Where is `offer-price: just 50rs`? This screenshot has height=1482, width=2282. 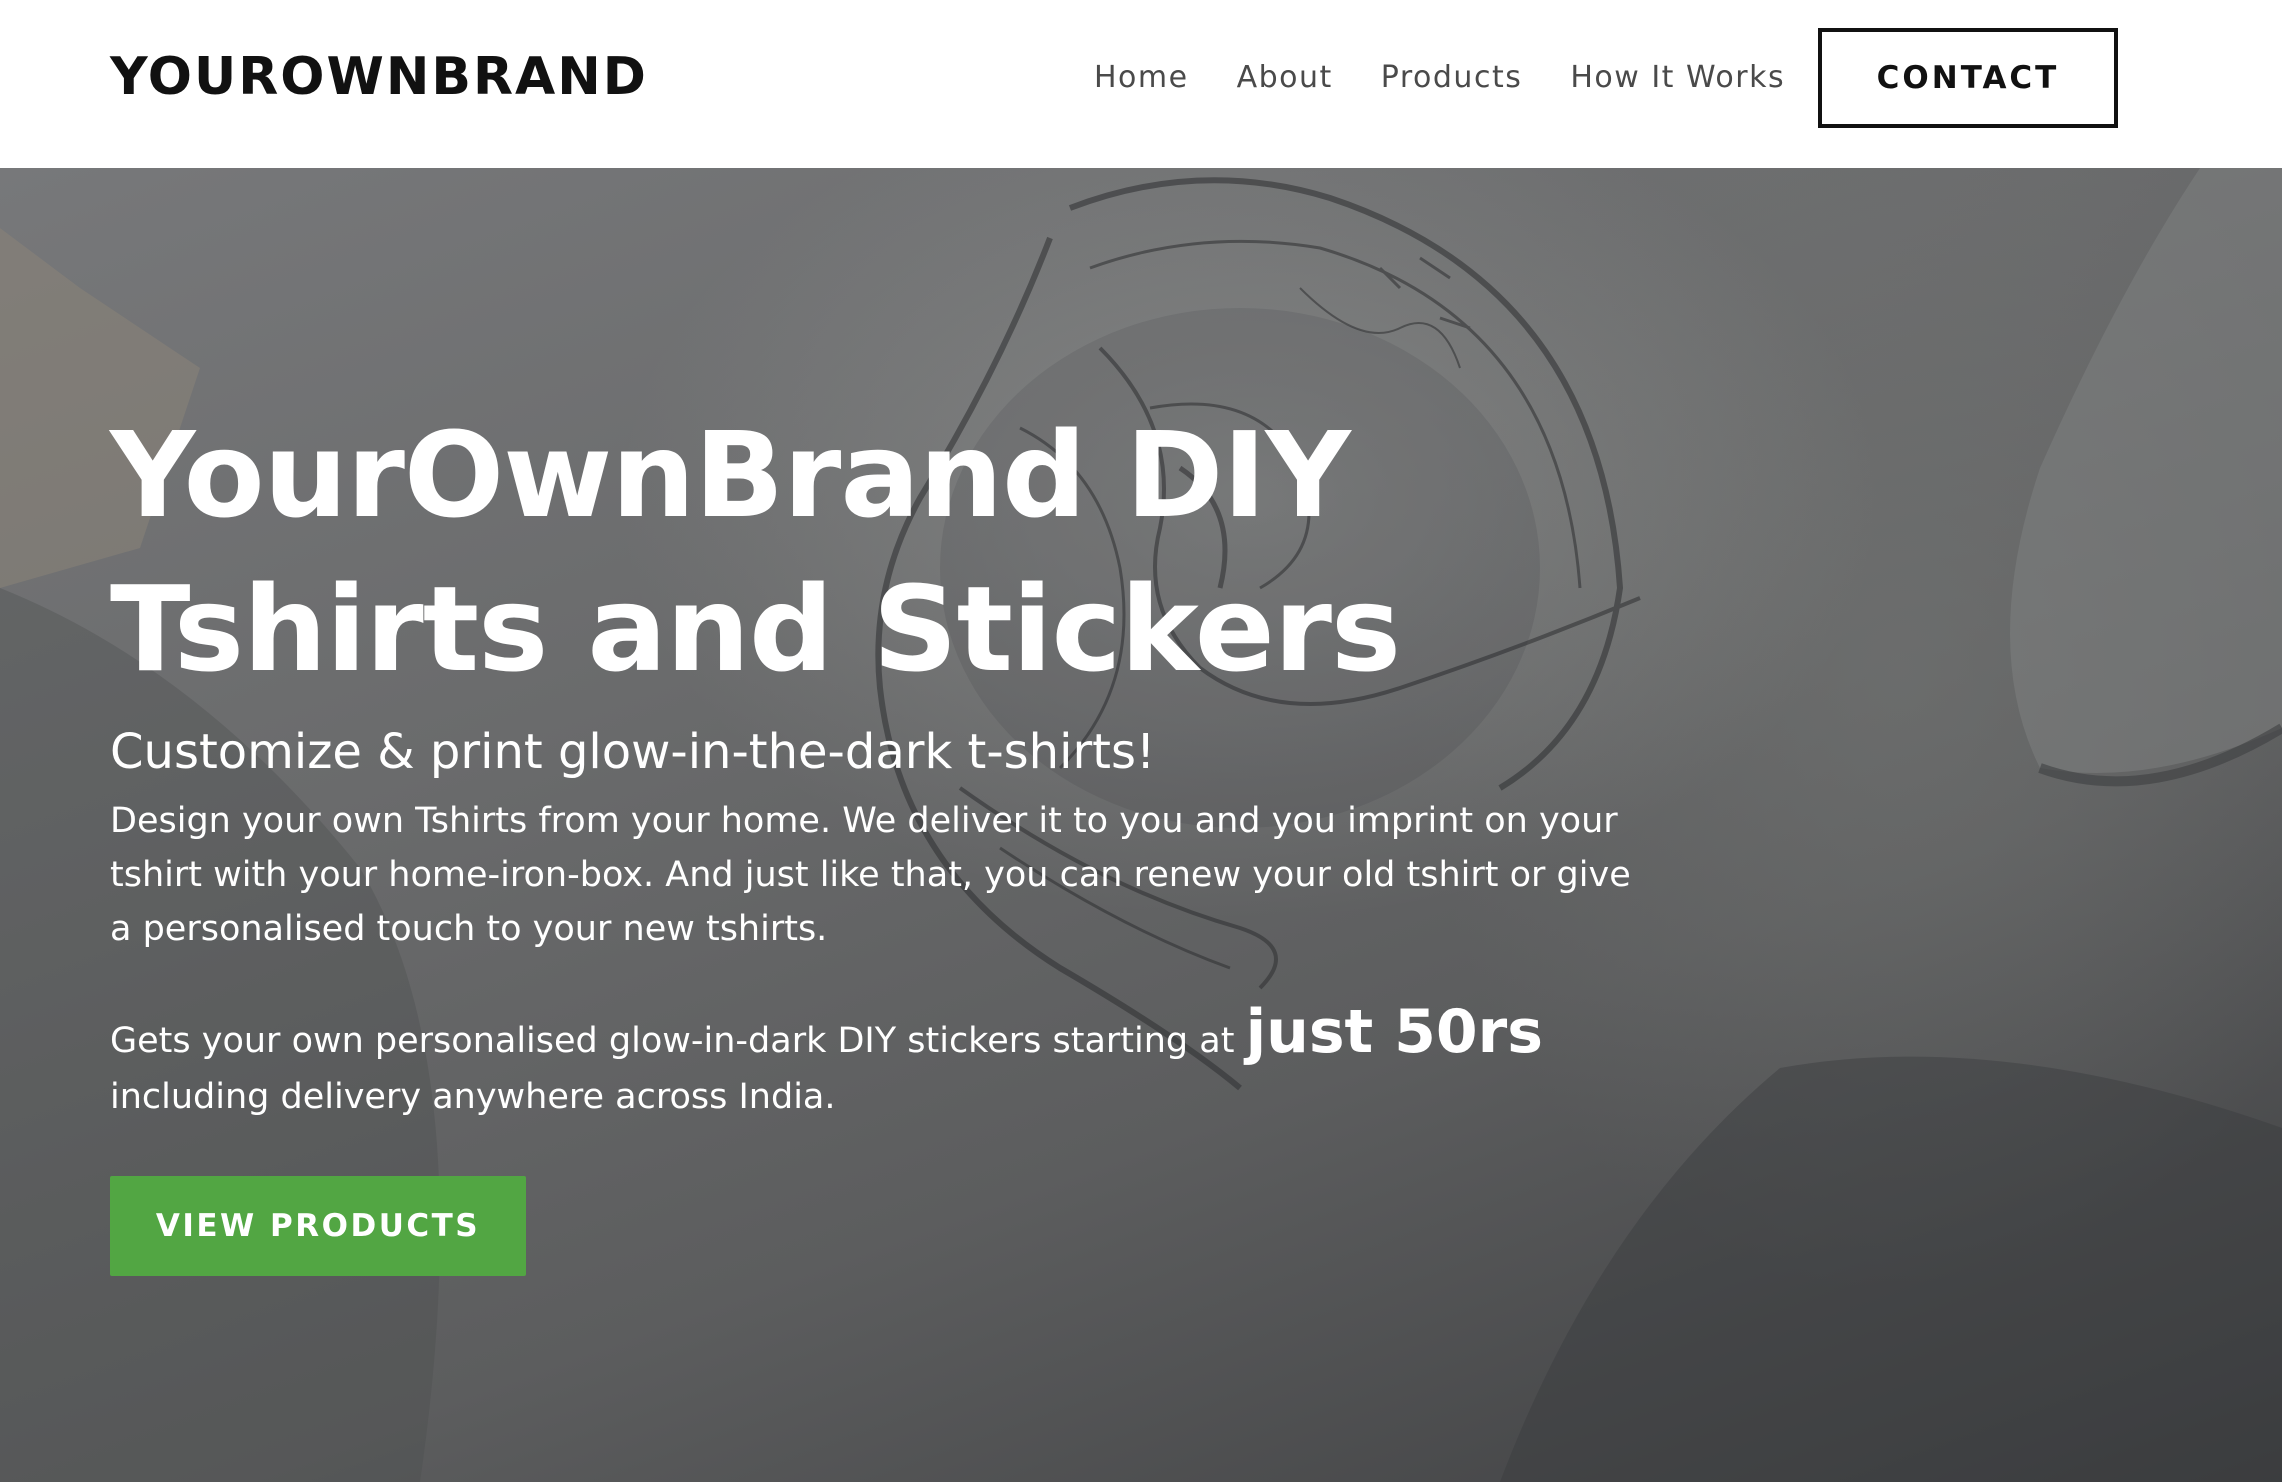
offer-price: just 50rs is located at coordinates (1394, 1032).